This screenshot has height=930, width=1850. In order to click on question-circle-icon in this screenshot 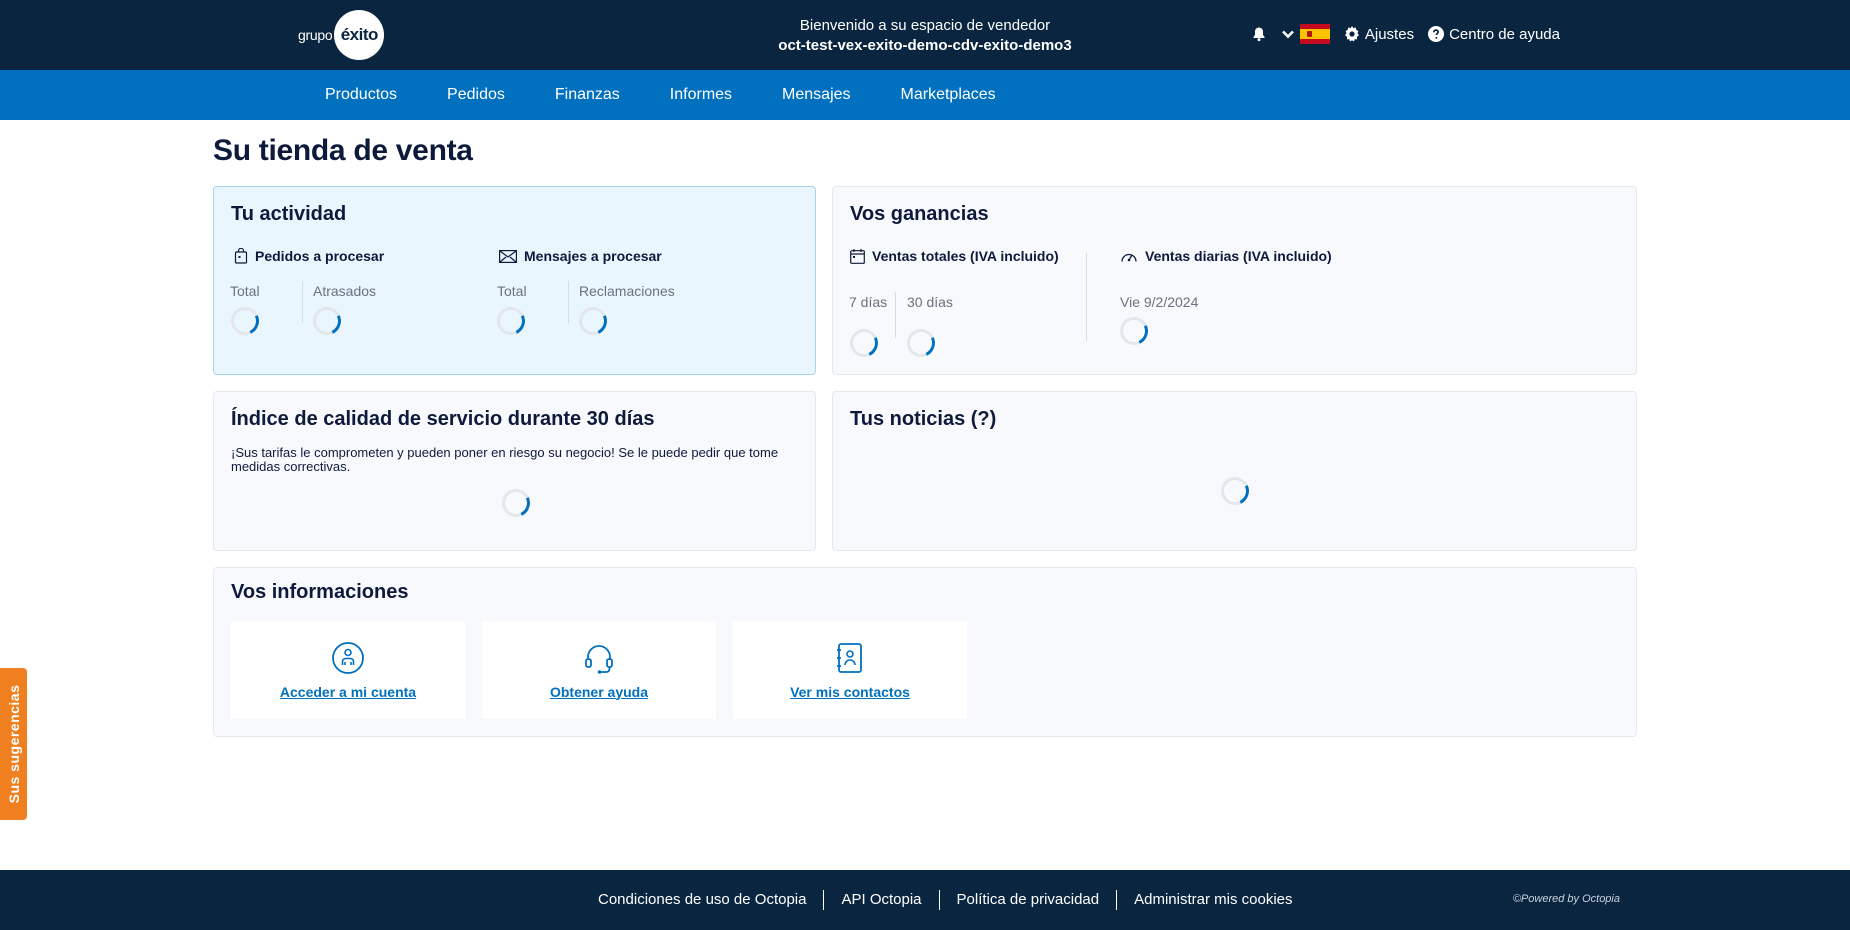, I will do `click(1436, 34)`.